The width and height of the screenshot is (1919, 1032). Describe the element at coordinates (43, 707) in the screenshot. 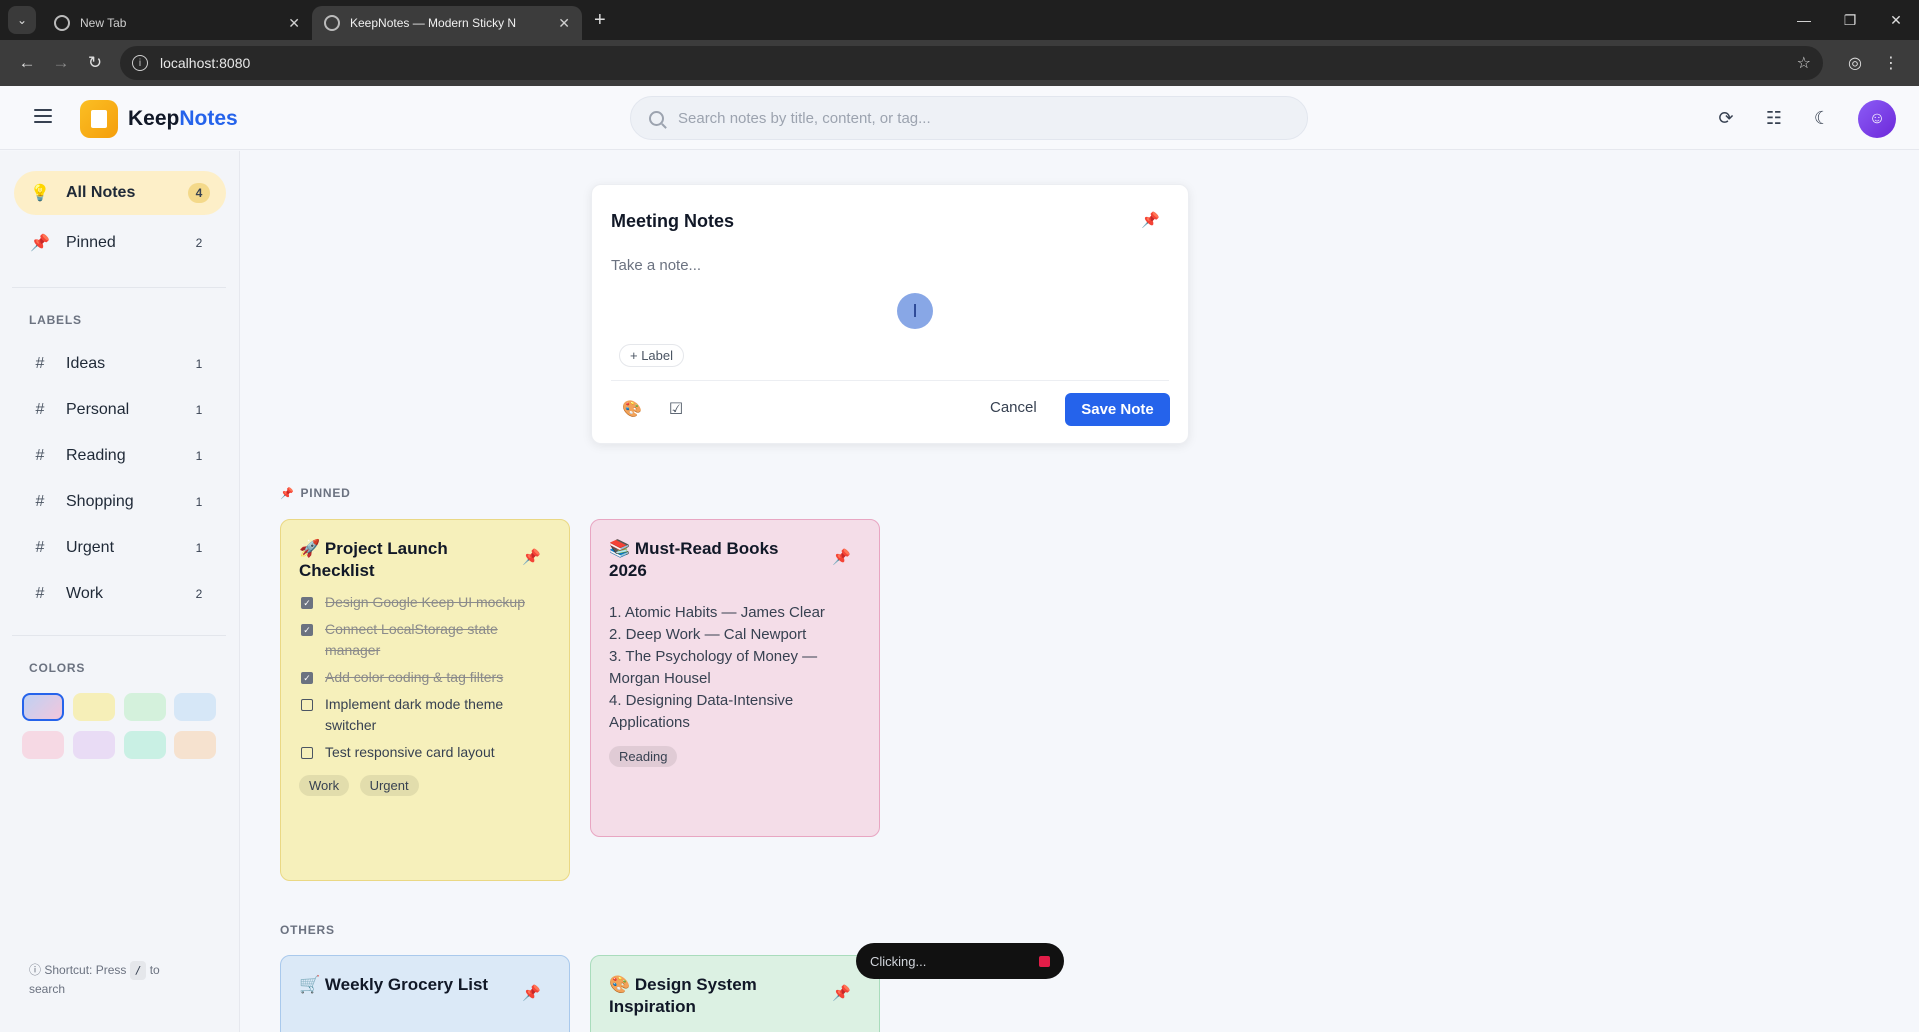

I see `color-swatch-all` at that location.